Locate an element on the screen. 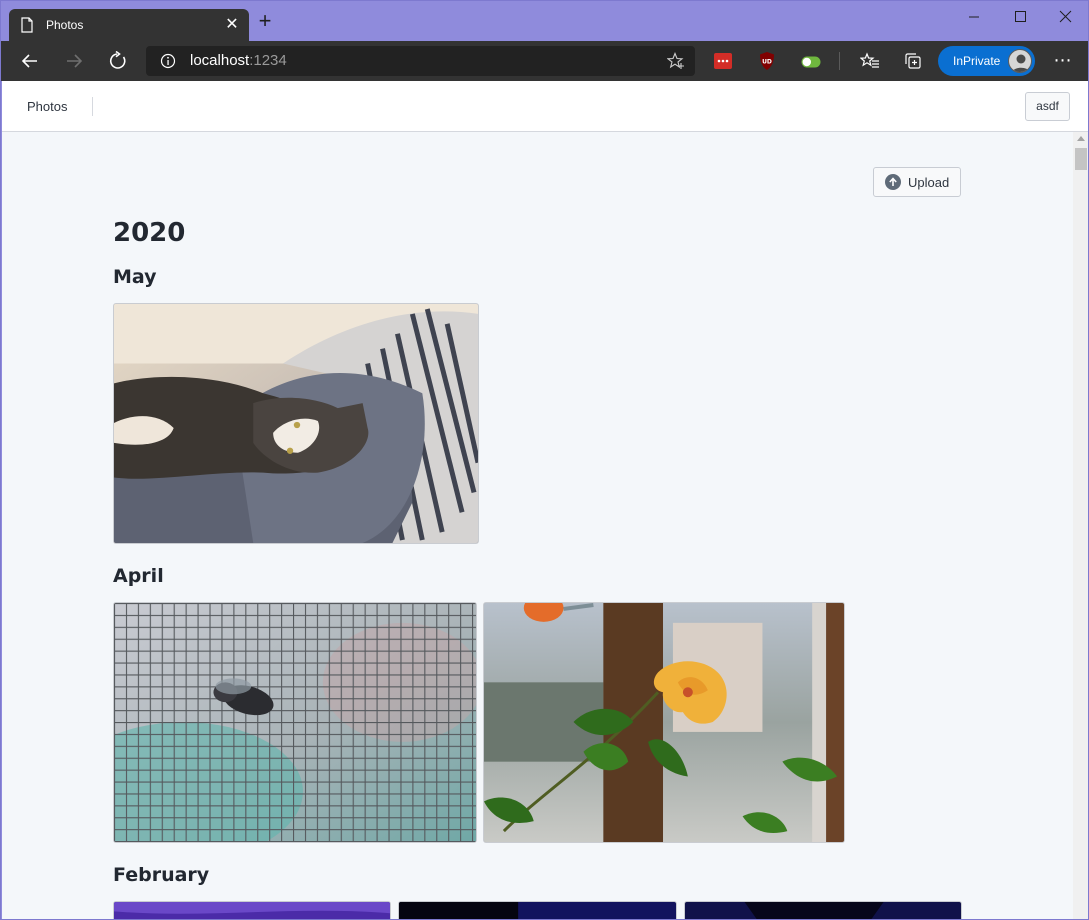 The width and height of the screenshot is (1089, 920). svg-text: UD is located at coordinates (767, 62).